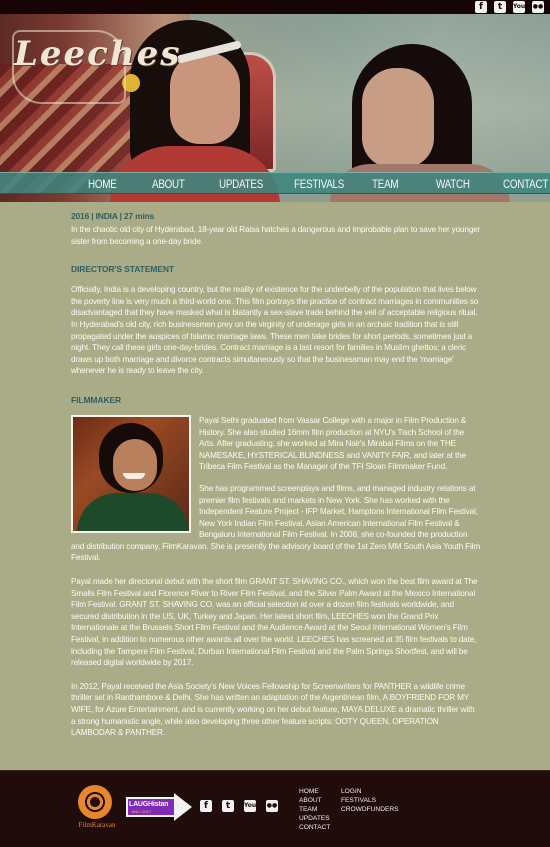  Describe the element at coordinates (95, 802) in the screenshot. I see `filmkaravan-sun-icon` at that location.